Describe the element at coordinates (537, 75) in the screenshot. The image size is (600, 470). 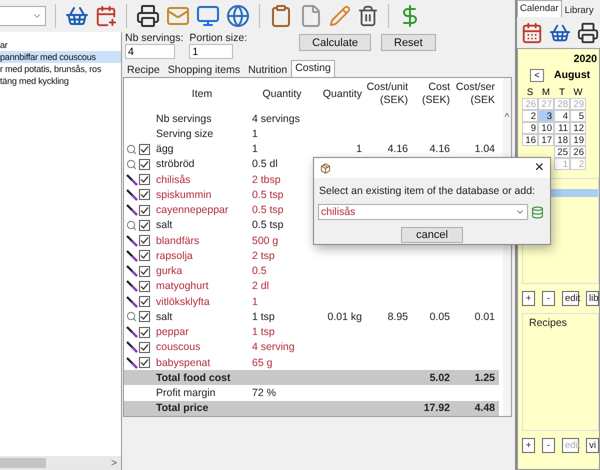
I see `previous-month-button: <` at that location.